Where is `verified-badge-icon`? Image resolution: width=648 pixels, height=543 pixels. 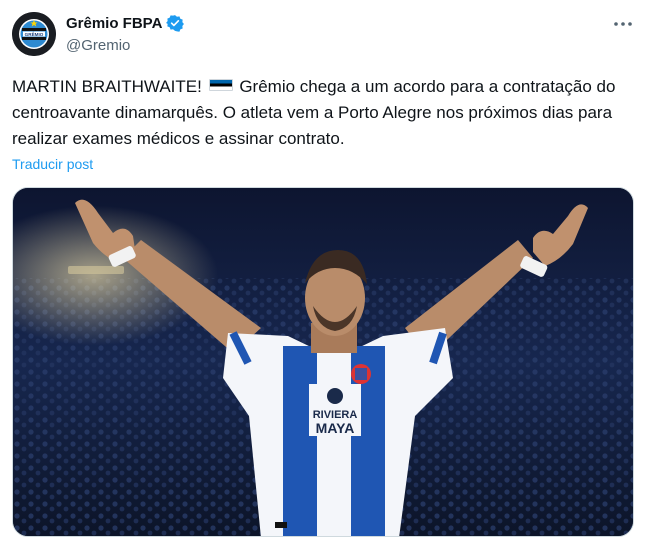
verified-badge-icon is located at coordinates (175, 23).